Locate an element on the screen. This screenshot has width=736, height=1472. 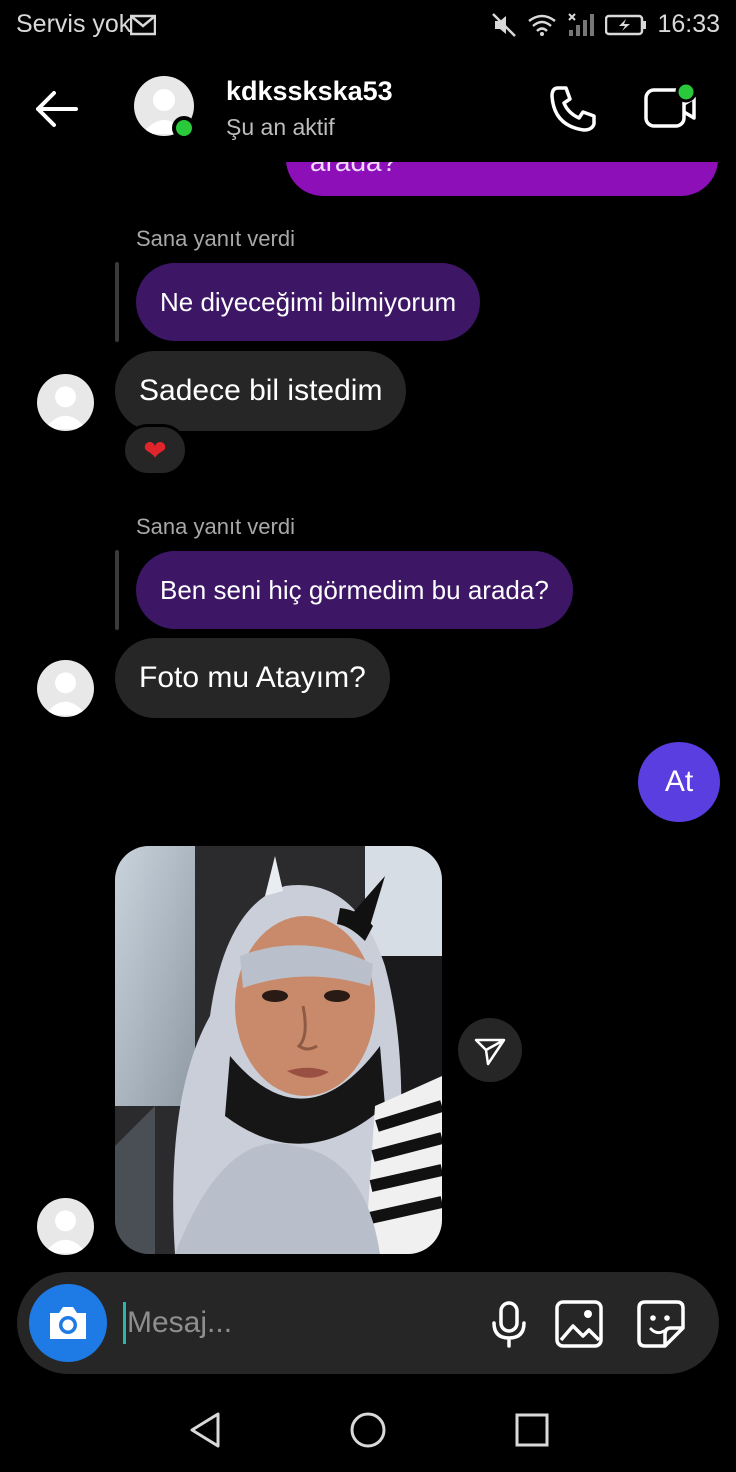
phone-icon is located at coordinates (573, 109).